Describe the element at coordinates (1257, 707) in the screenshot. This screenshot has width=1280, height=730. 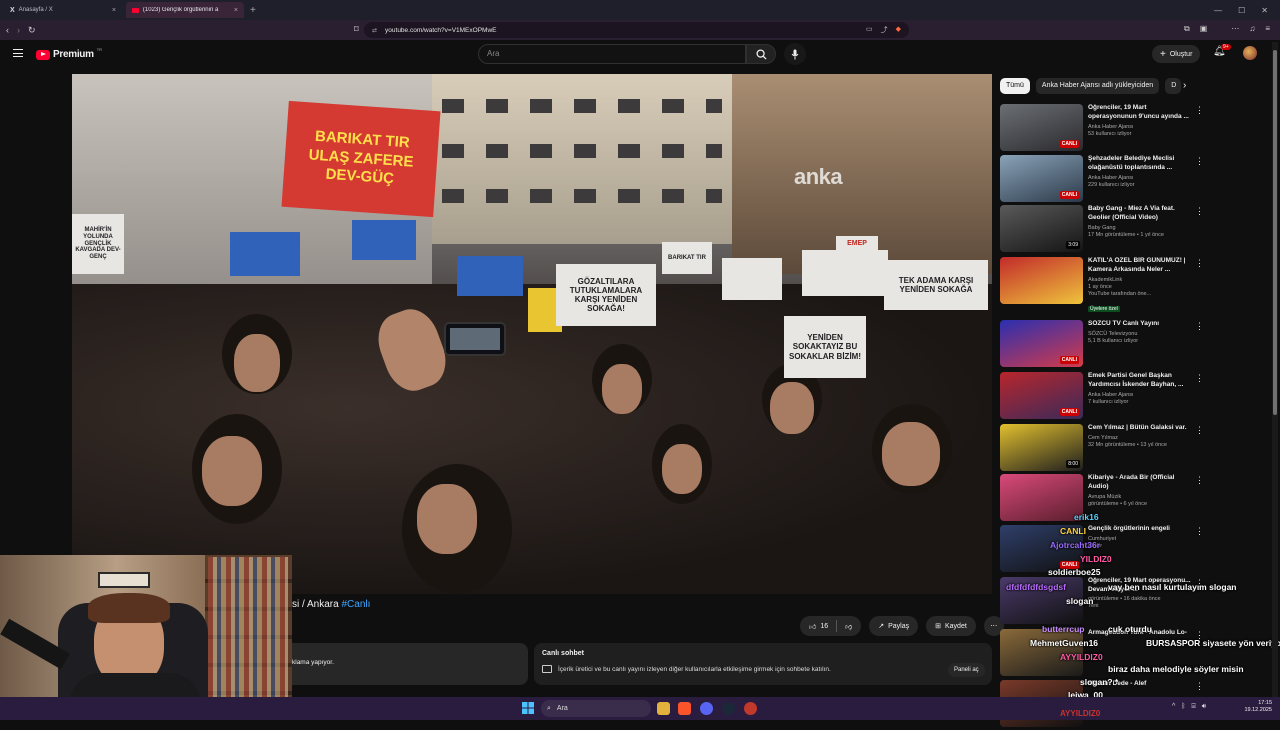
I see `taskbar-clock: 17:15 19.12.2025` at that location.